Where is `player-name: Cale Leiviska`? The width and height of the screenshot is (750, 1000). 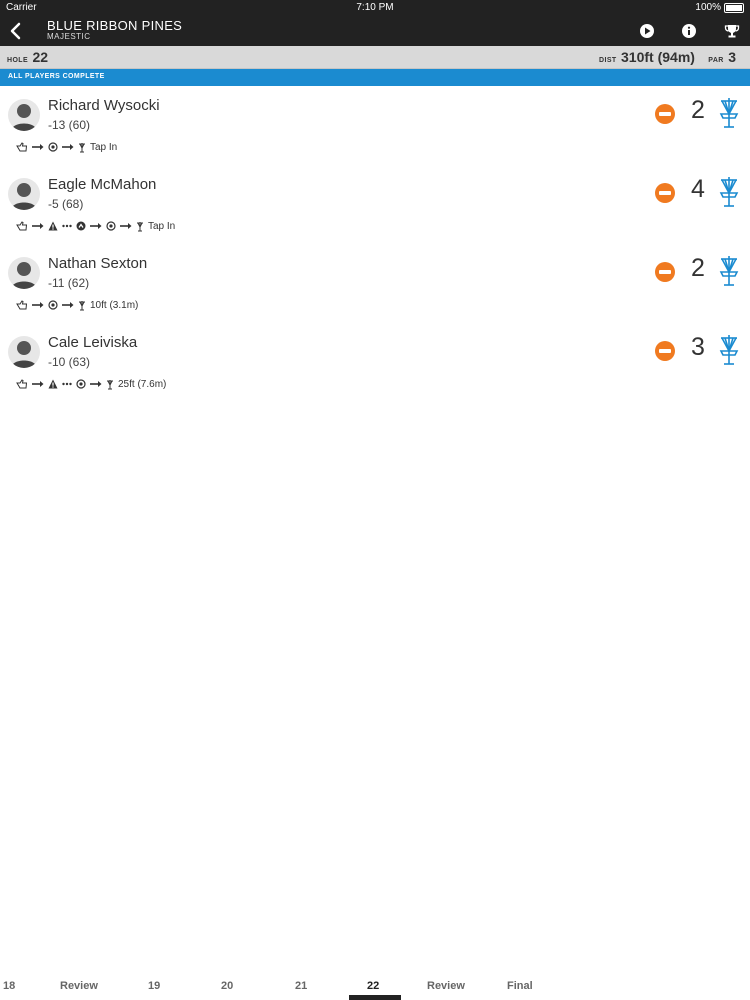
player-name: Cale Leiviska is located at coordinates (93, 342).